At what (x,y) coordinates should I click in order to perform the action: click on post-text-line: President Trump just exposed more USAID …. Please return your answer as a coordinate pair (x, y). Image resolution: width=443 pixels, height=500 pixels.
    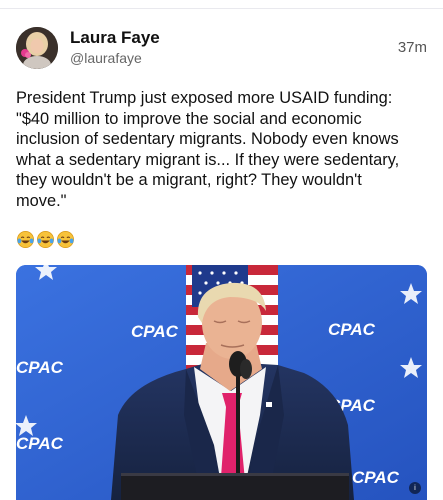
    Looking at the image, I should click on (204, 98).